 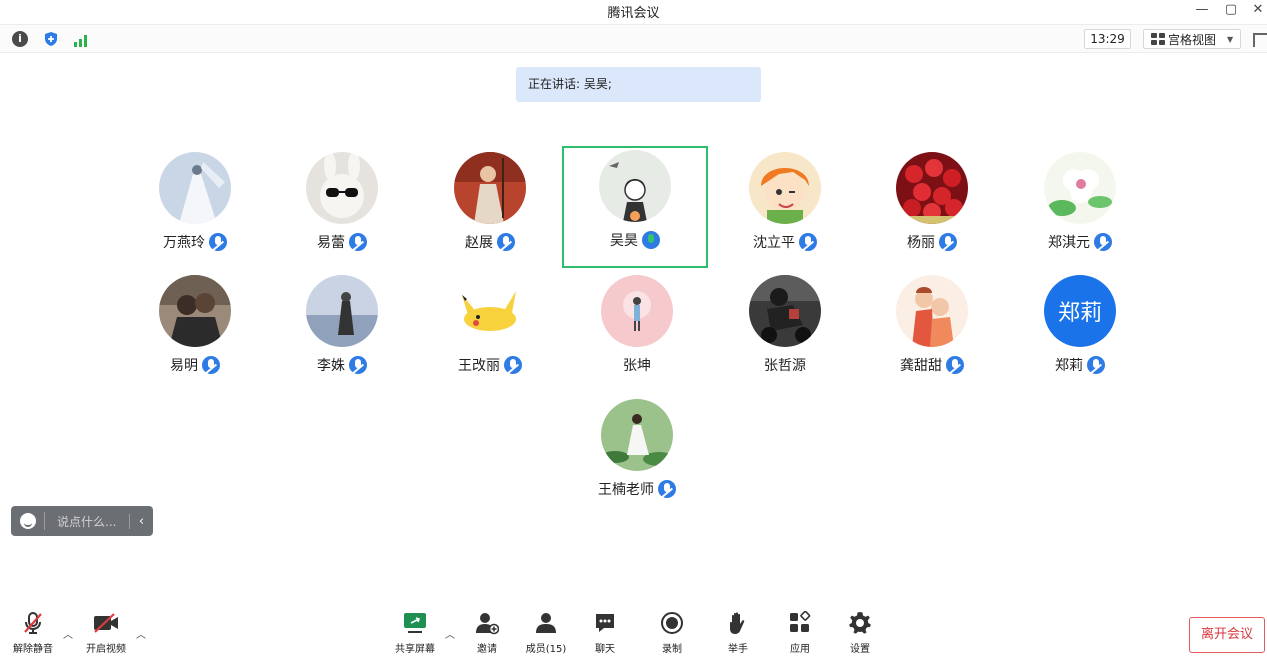 I want to click on participant-name-row: 易明, so click(x=195, y=365).